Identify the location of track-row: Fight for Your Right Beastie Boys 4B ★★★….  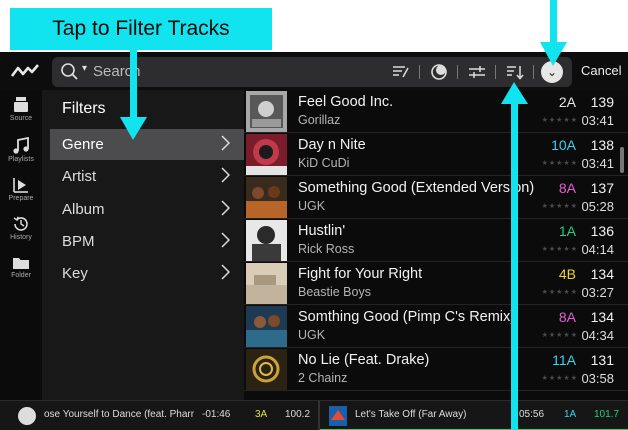
(436, 283).